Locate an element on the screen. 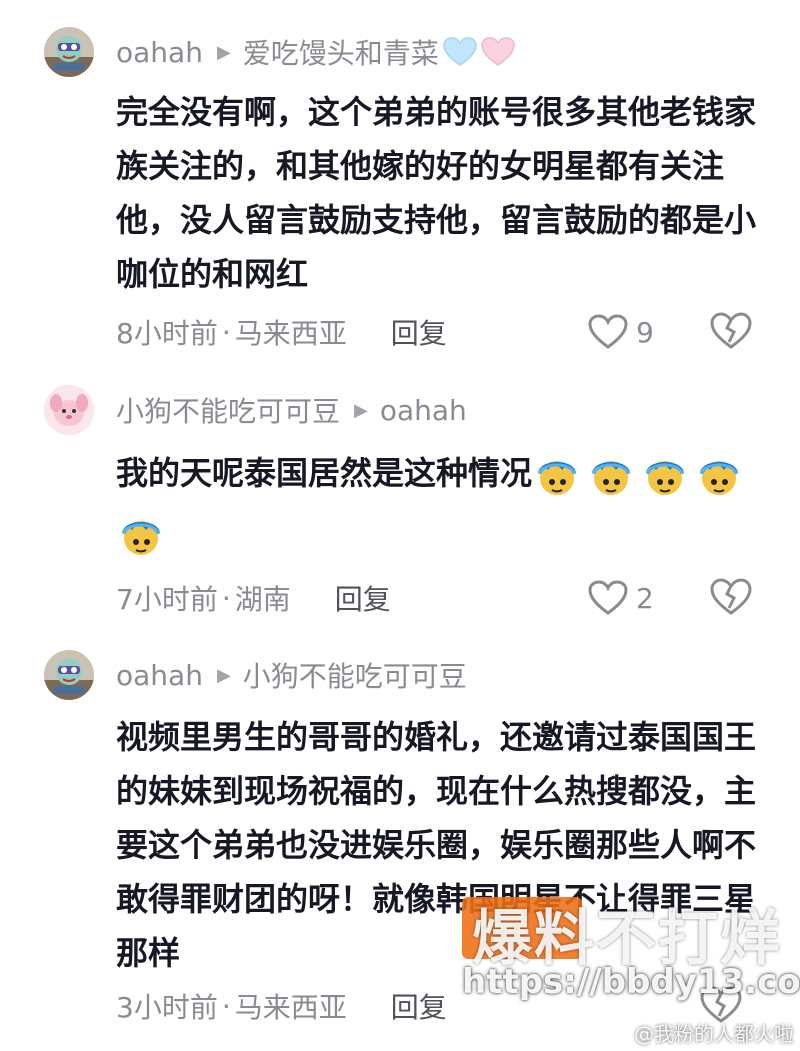 The width and height of the screenshot is (800, 1051). like-count: 2 is located at coordinates (645, 598).